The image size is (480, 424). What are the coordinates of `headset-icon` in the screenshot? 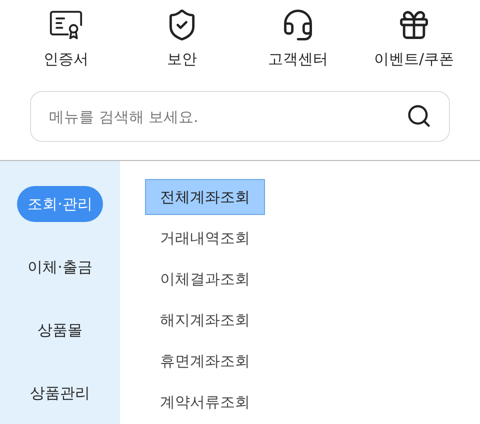 It's located at (298, 25).